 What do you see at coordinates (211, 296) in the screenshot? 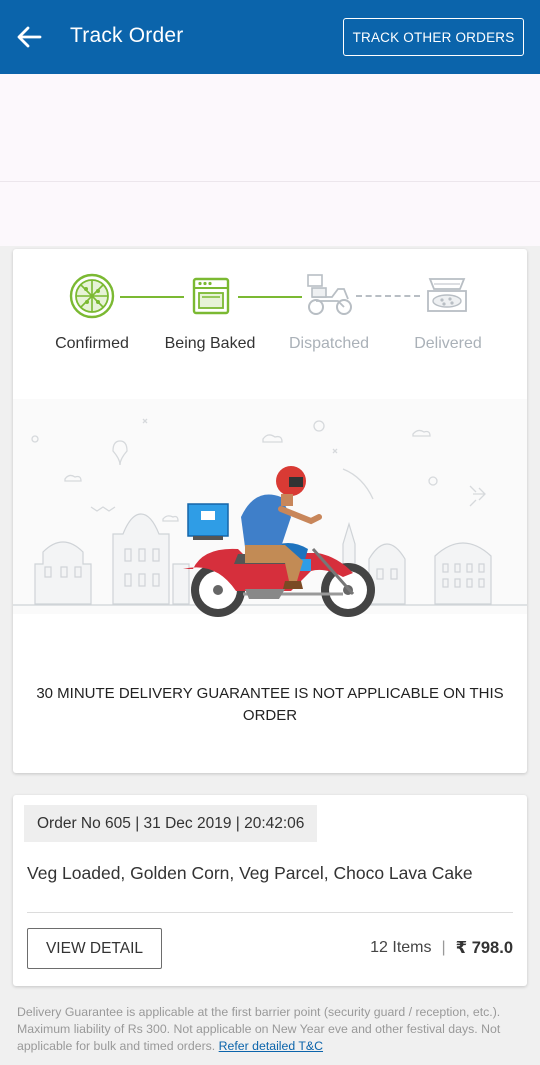
I see `oven-icon` at bounding box center [211, 296].